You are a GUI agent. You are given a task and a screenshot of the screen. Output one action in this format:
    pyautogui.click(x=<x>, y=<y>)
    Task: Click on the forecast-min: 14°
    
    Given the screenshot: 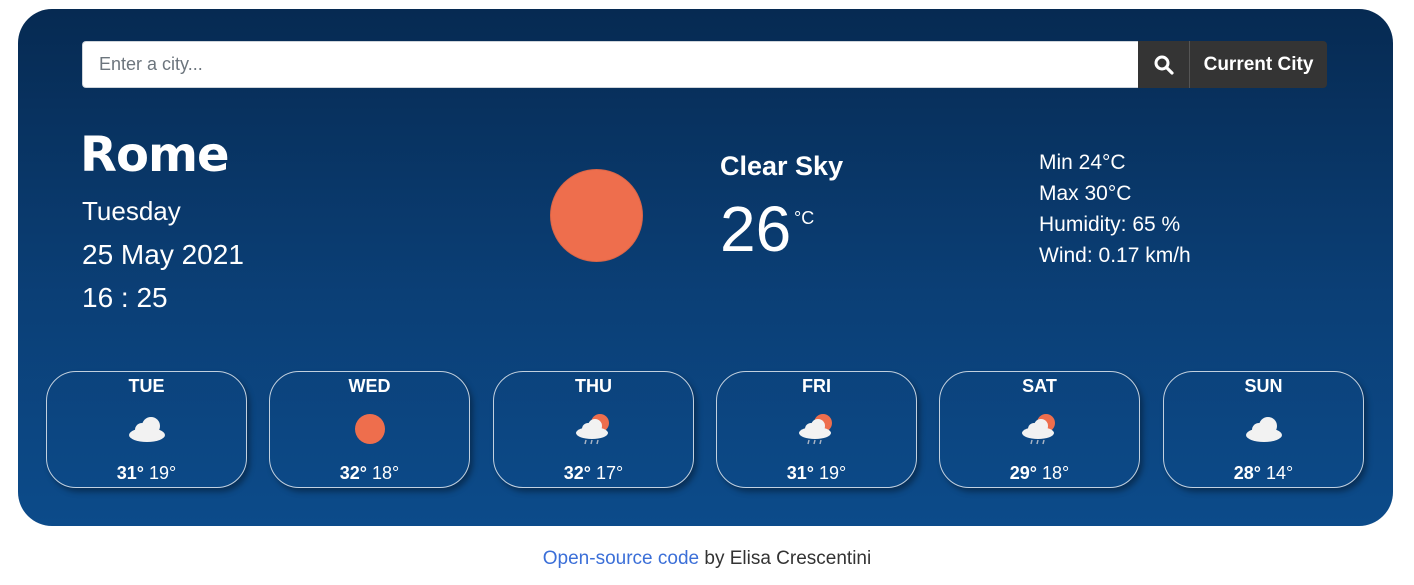 What is the action you would take?
    pyautogui.click(x=1280, y=473)
    